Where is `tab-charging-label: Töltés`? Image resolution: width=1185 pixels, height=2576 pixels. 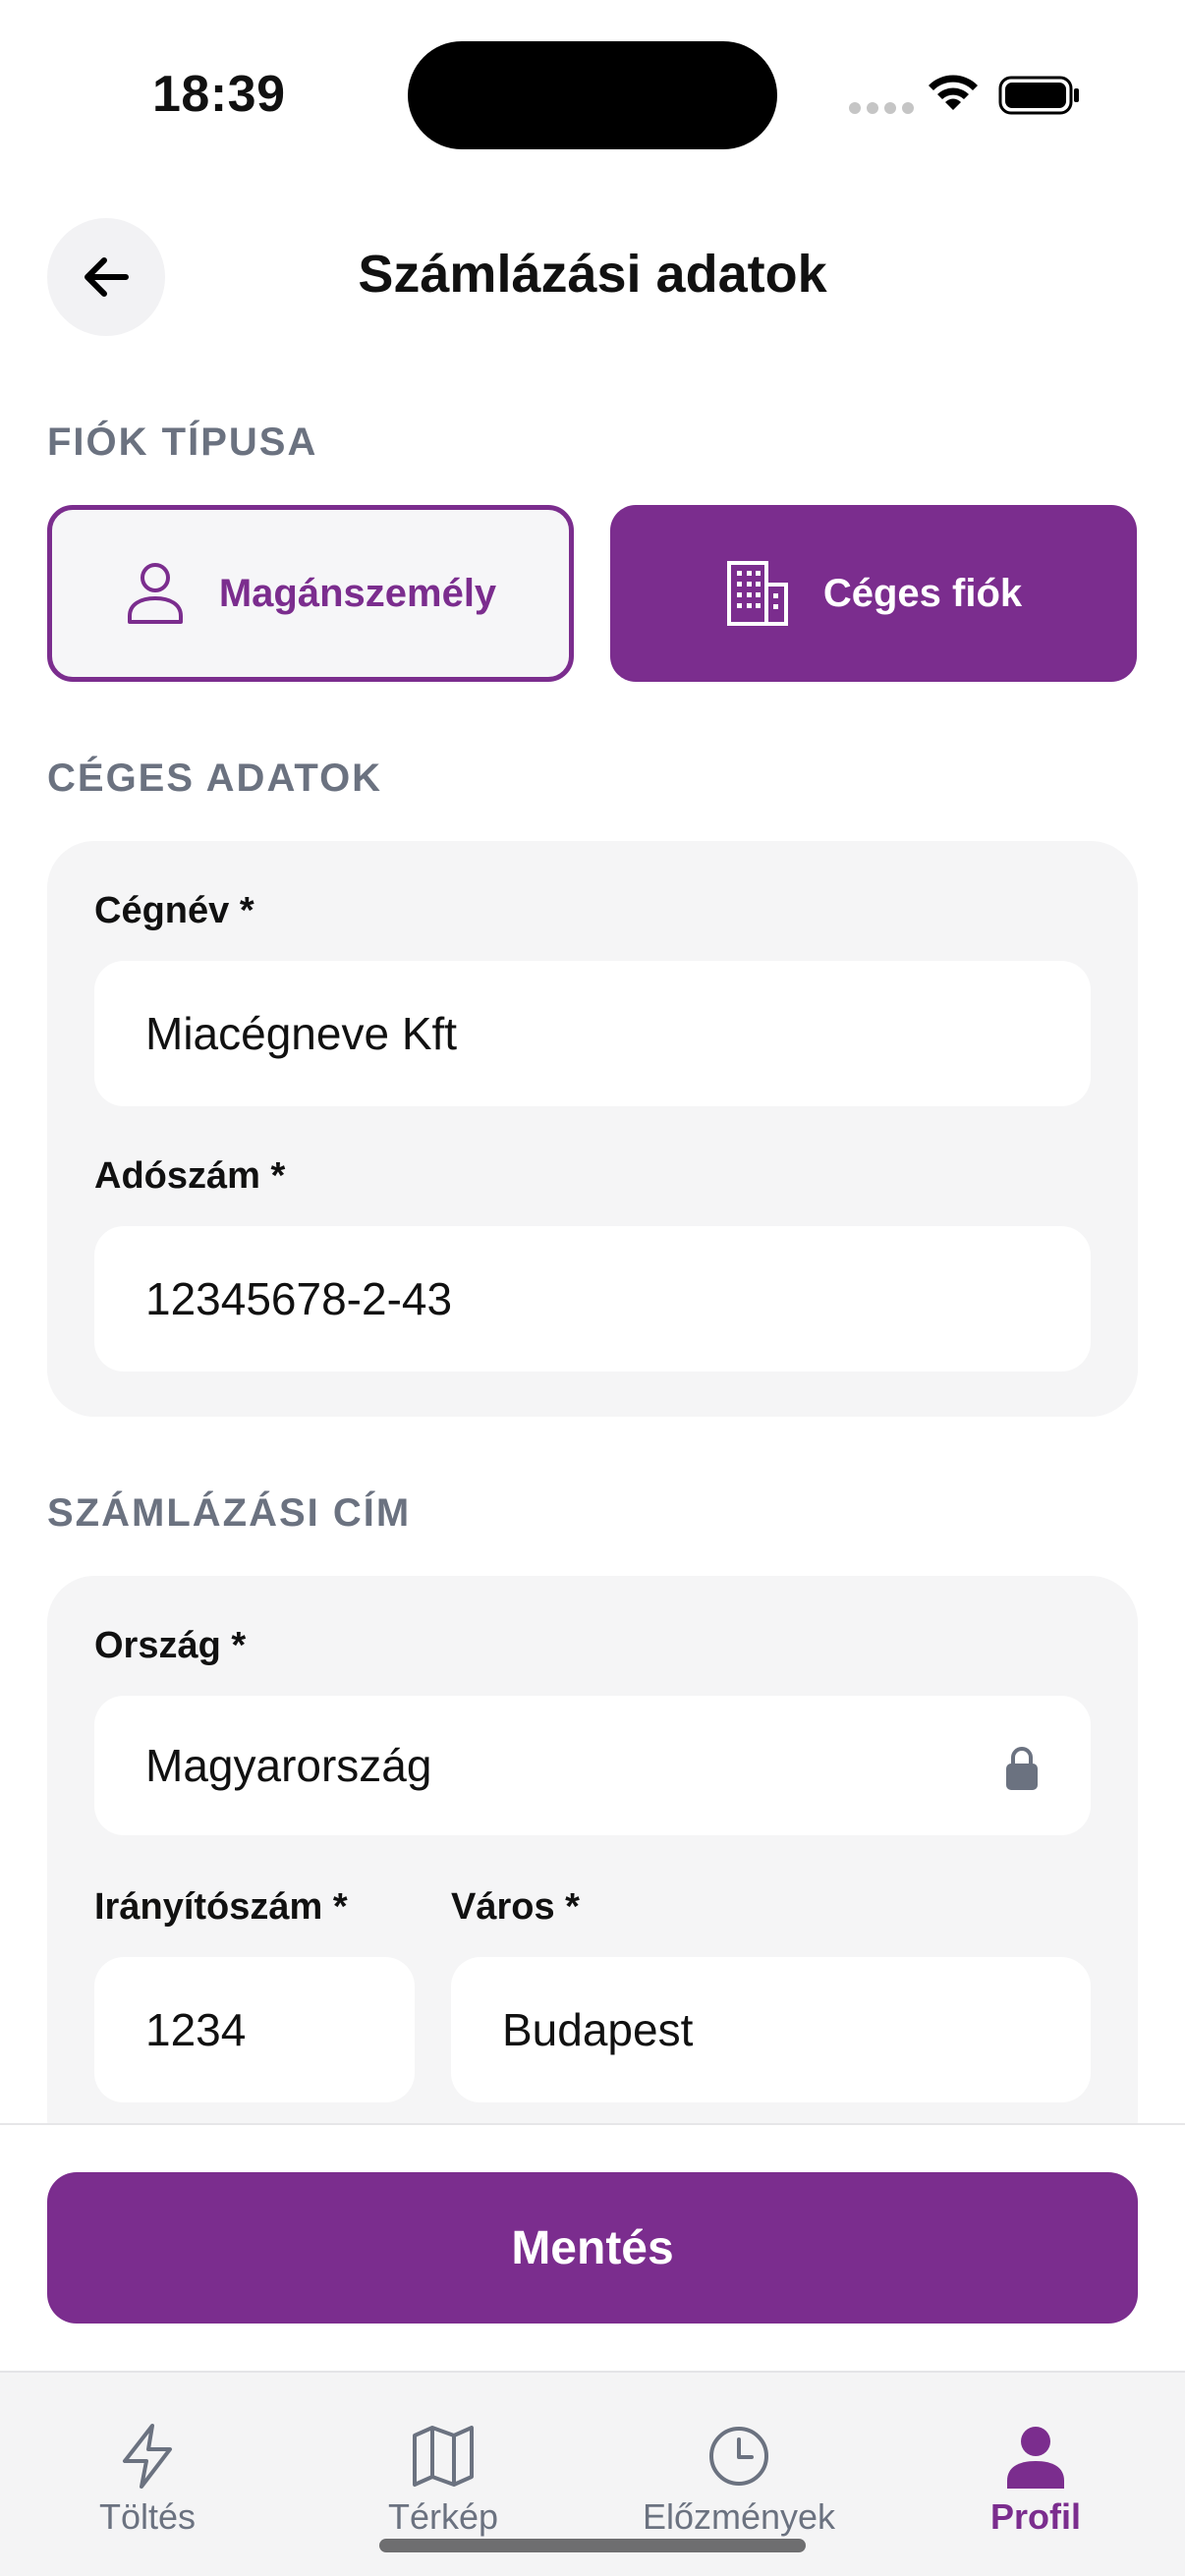
tab-charging-label: Töltés is located at coordinates (148, 2516).